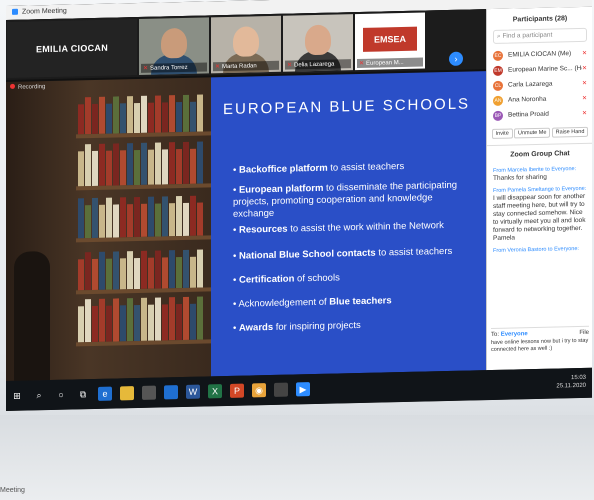  What do you see at coordinates (259, 390) in the screenshot?
I see `chrome-icon: ◉` at bounding box center [259, 390].